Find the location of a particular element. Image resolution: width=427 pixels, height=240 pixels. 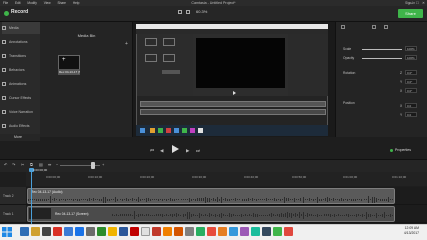

sidebar-item-animations: Animations is located at coordinates (21, 84).